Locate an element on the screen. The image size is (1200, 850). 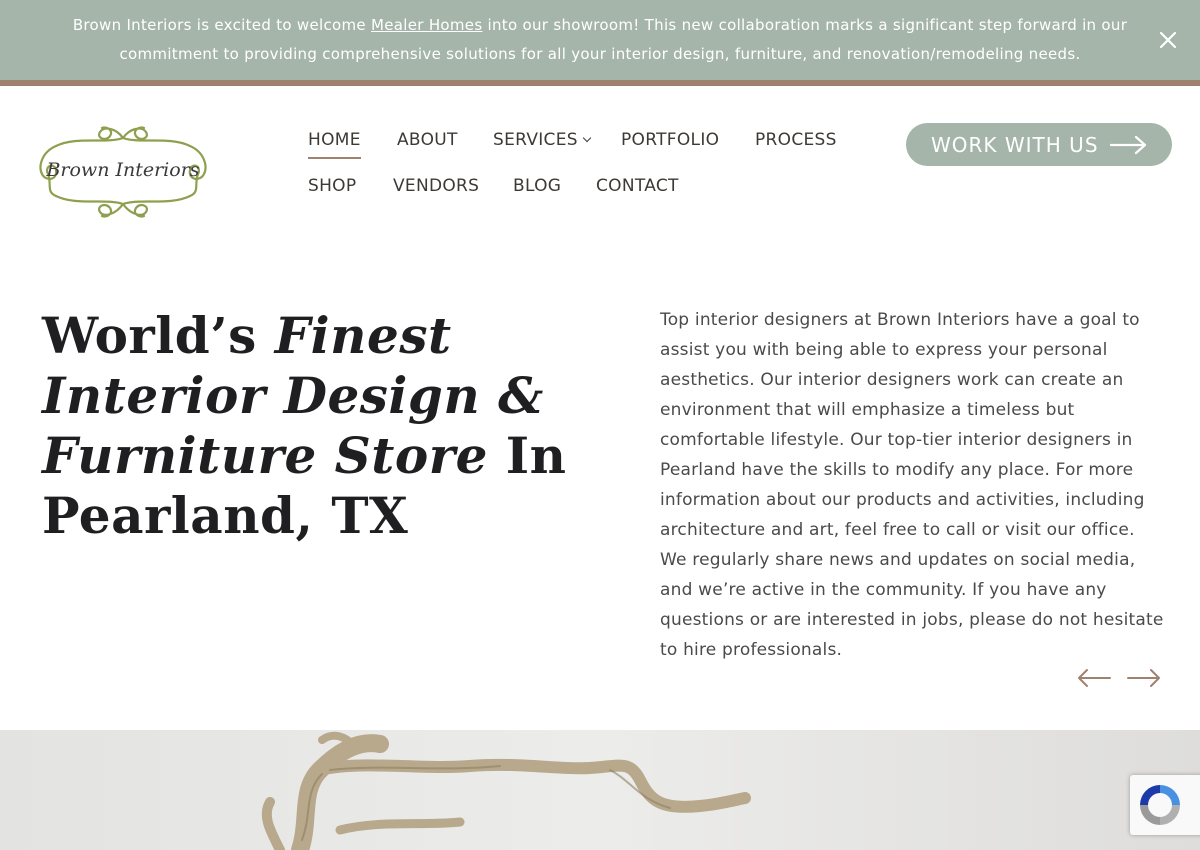
nav-item-services-label: SERVICES is located at coordinates (535, 140).